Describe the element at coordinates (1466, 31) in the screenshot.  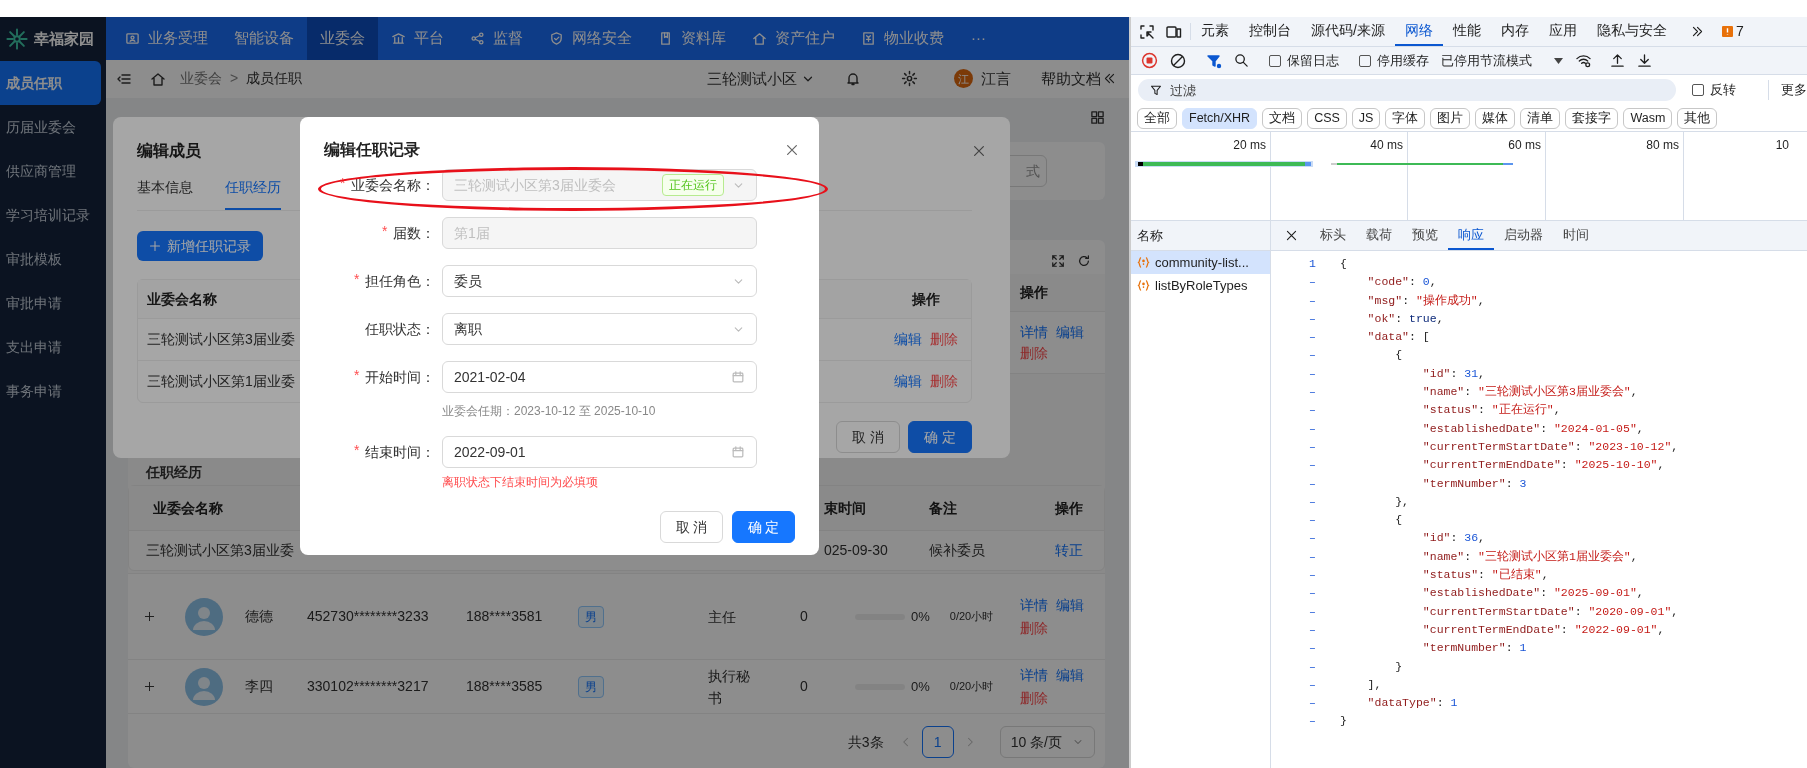
I see `devtools-tab: 性能` at that location.